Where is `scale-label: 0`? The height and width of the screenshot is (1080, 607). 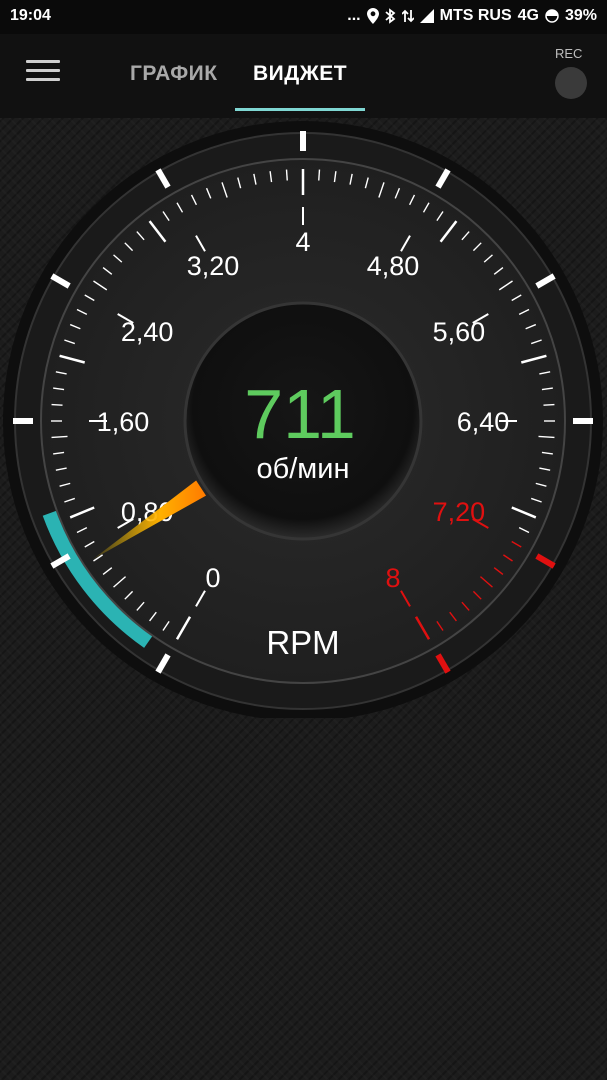 scale-label: 0 is located at coordinates (212, 578).